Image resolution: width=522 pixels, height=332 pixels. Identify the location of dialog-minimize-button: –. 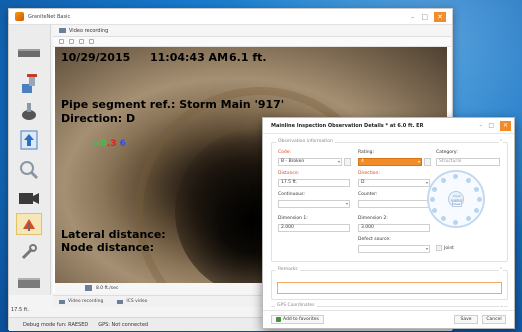
(480, 125).